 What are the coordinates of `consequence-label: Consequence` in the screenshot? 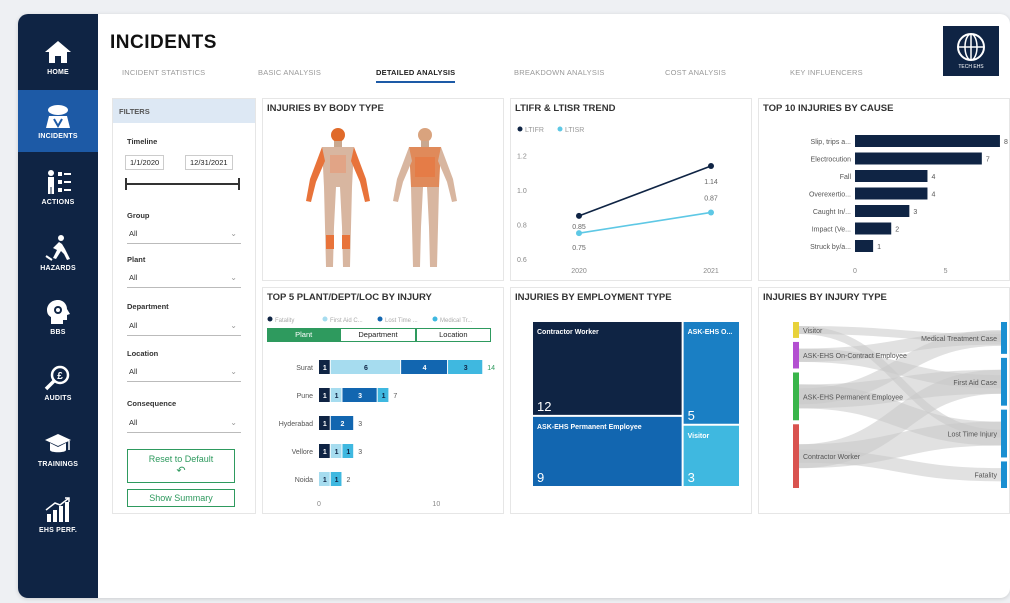 It's located at (152, 403).